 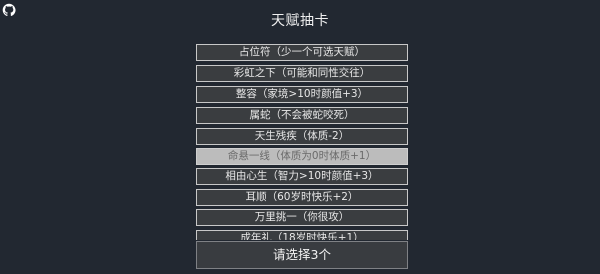 What do you see at coordinates (302, 115) in the screenshot?
I see `talent-item: 属蛇（不会被蛇咬死）` at bounding box center [302, 115].